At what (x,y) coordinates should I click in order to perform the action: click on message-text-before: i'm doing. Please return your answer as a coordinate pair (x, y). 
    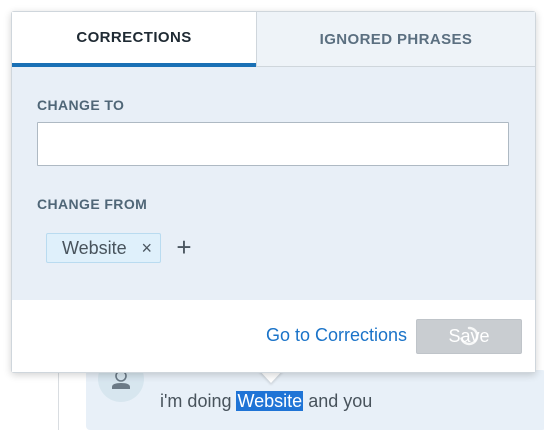
    Looking at the image, I should click on (198, 401).